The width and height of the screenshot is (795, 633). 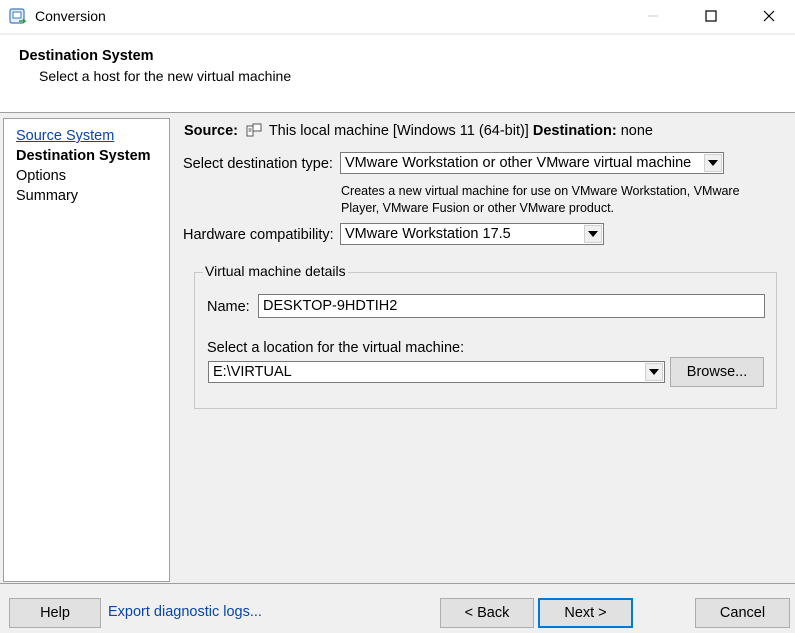 I want to click on source-label: Source:, so click(x=211, y=131).